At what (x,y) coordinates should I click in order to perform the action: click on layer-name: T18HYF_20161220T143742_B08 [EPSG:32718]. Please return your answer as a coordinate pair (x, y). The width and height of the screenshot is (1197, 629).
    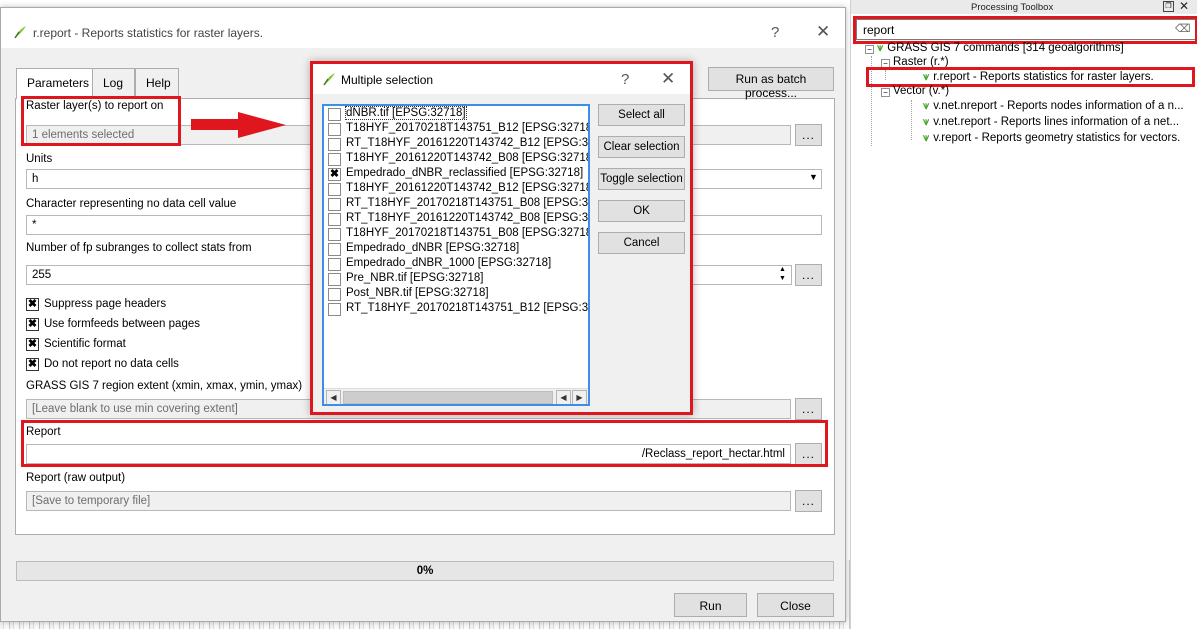
    Looking at the image, I should click on (468, 158).